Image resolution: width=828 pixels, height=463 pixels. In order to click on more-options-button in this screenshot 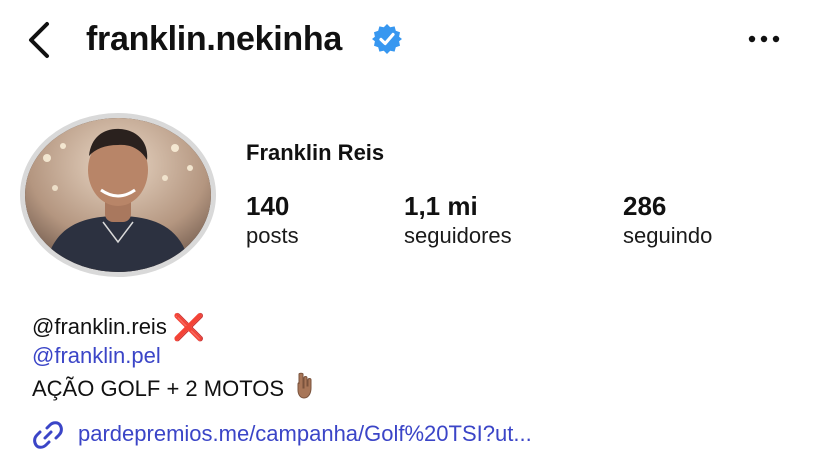, I will do `click(764, 39)`.